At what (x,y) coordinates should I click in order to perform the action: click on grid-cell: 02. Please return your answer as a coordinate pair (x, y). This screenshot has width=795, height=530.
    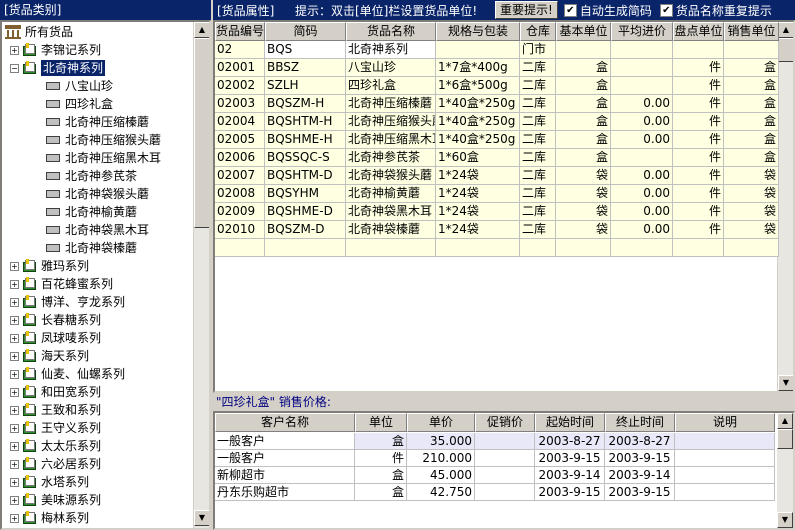
    Looking at the image, I should click on (240, 50).